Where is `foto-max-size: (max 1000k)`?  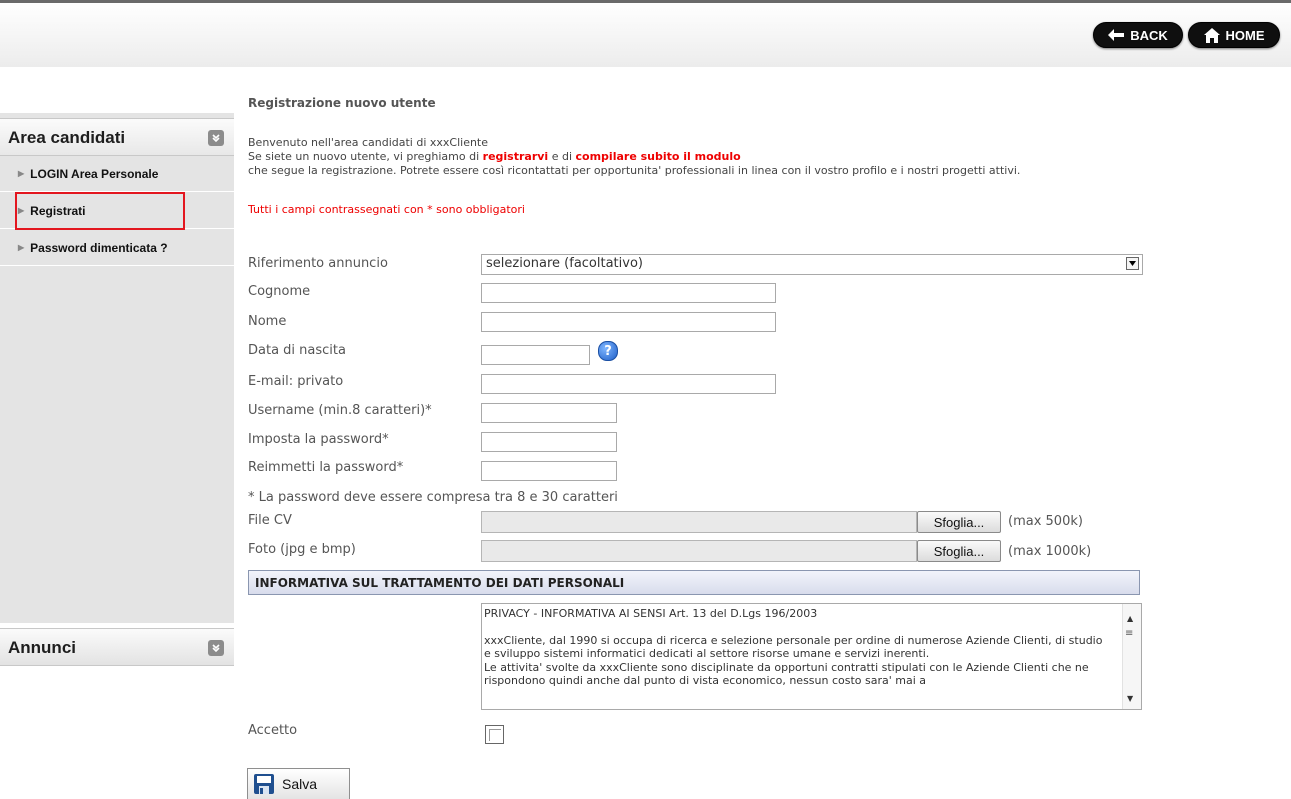 foto-max-size: (max 1000k) is located at coordinates (1050, 551).